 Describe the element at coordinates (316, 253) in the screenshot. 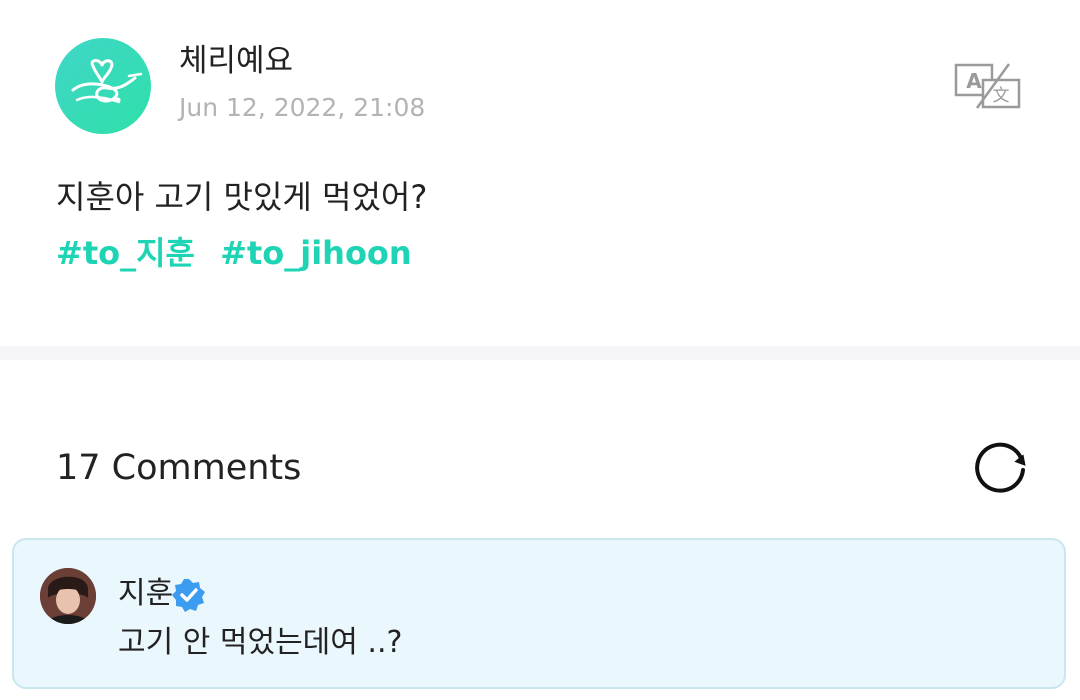

I see `hashtag-to-jihoon-en: #to_jihoon` at that location.